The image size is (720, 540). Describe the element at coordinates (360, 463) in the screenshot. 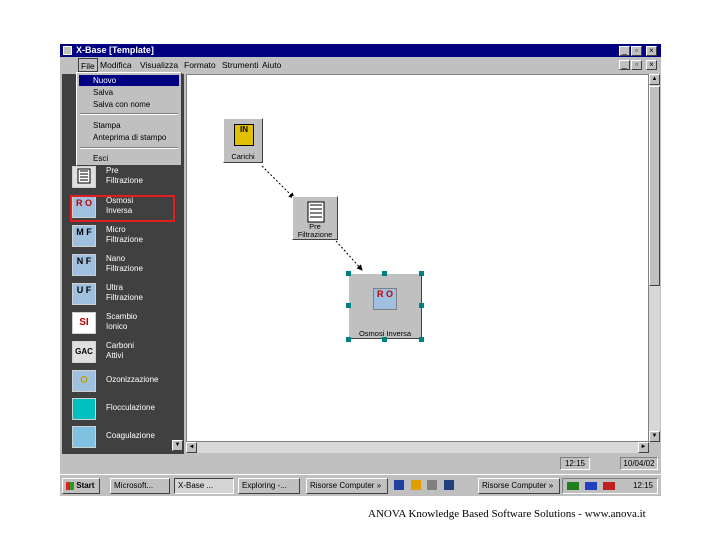

I see `status-bar: 12:15 10/04/02` at that location.